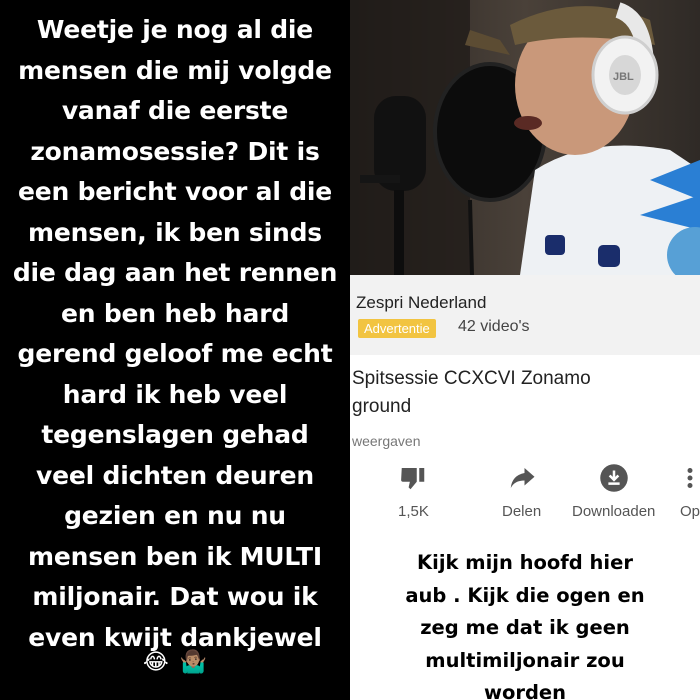  What do you see at coordinates (521, 491) in the screenshot?
I see `share-button: Delen` at bounding box center [521, 491].